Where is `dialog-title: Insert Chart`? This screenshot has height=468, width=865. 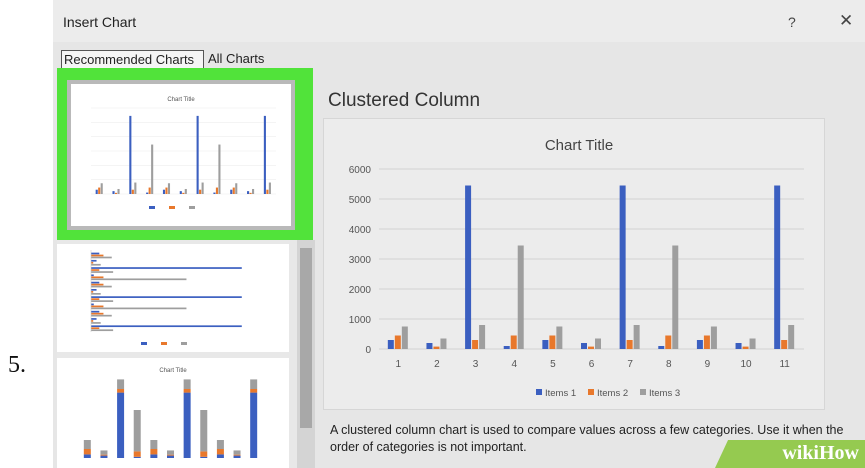
dialog-title: Insert Chart is located at coordinates (100, 22).